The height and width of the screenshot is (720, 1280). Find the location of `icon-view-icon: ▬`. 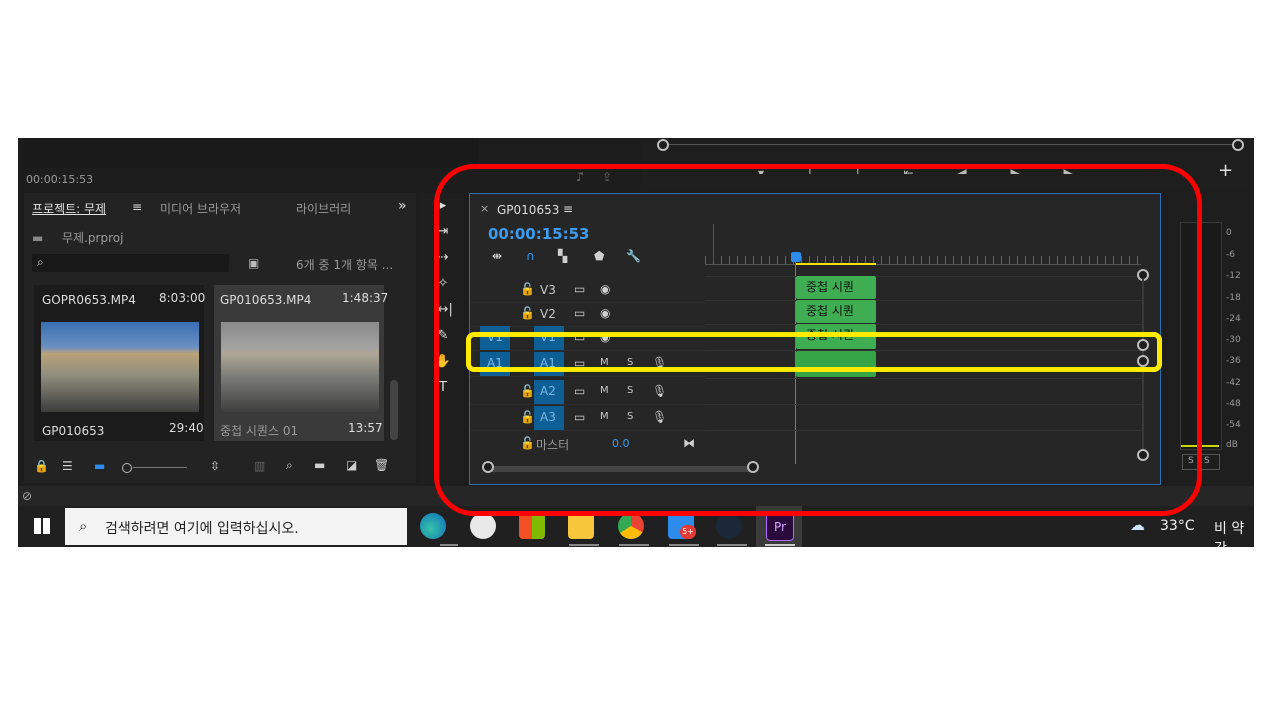

icon-view-icon: ▬ is located at coordinates (99, 466).